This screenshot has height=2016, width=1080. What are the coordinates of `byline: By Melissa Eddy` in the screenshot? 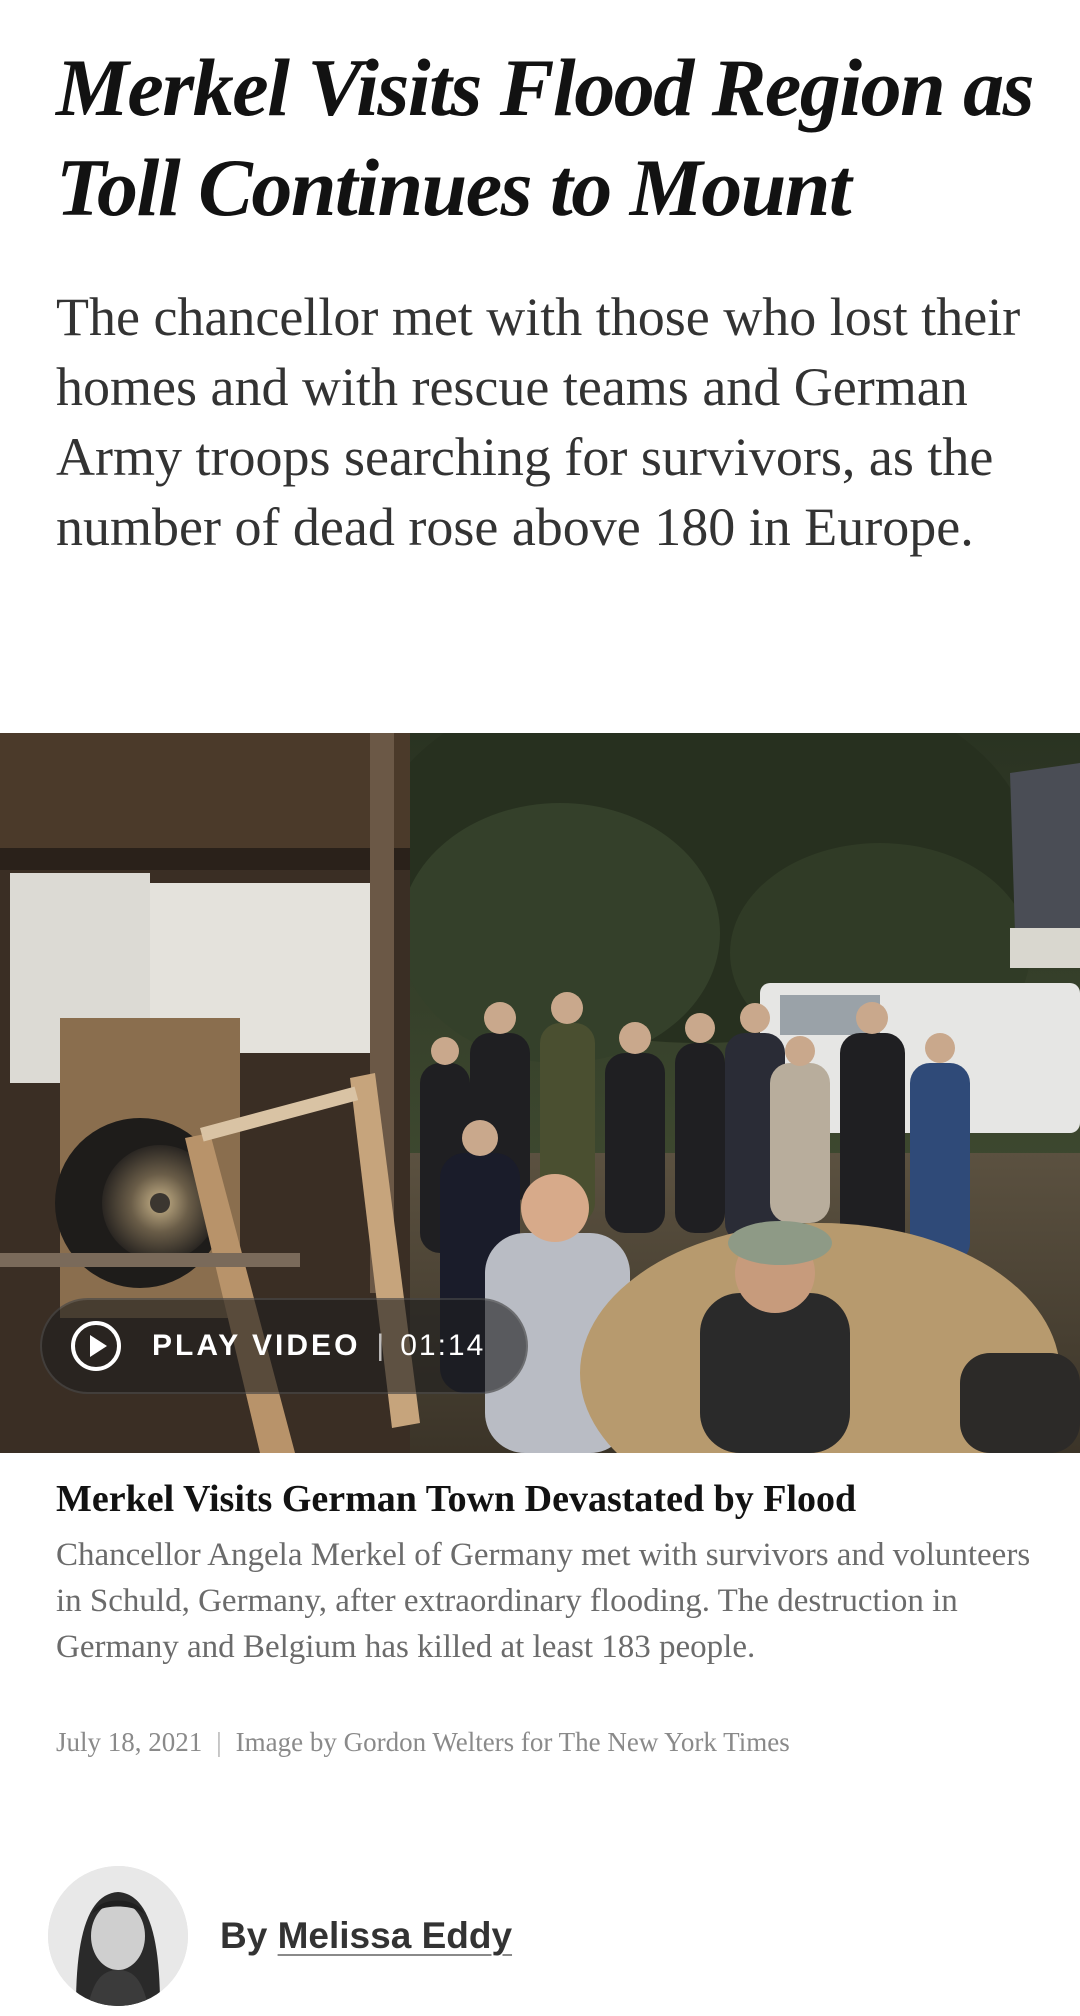 It's located at (280, 1936).